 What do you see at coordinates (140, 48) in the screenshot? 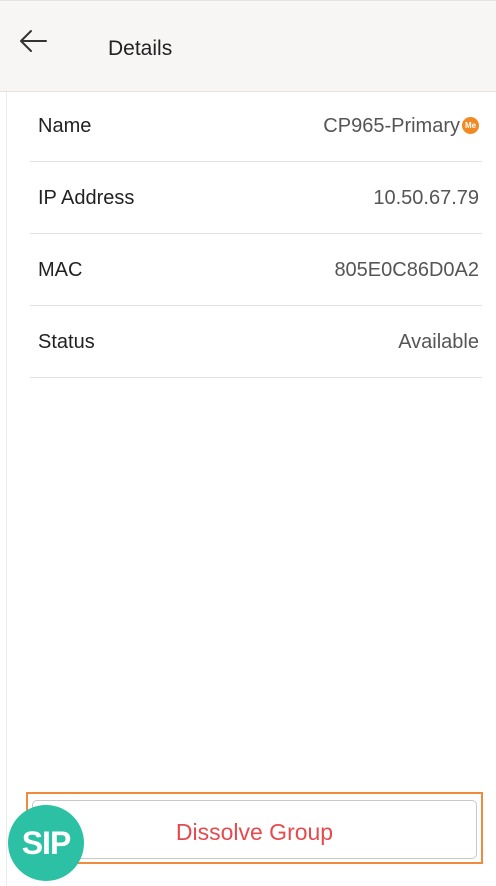
I see `page-title: Details` at bounding box center [140, 48].